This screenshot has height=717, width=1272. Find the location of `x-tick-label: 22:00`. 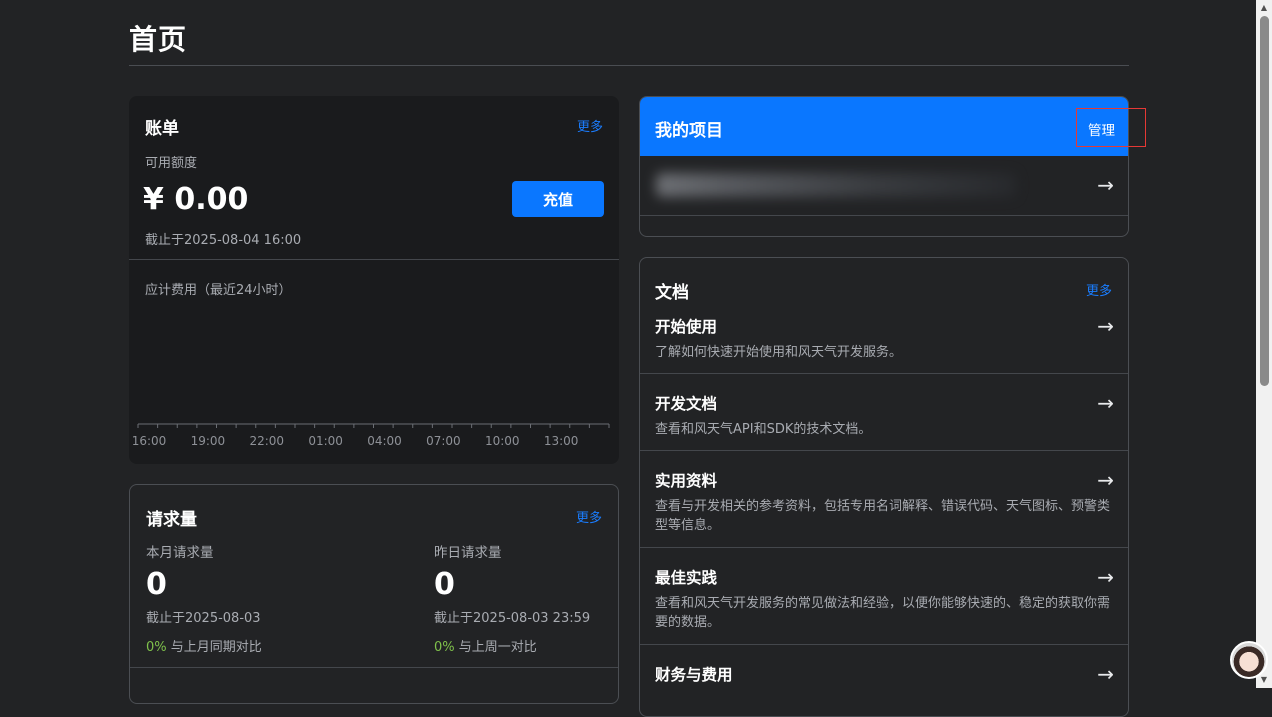

x-tick-label: 22:00 is located at coordinates (266, 441).